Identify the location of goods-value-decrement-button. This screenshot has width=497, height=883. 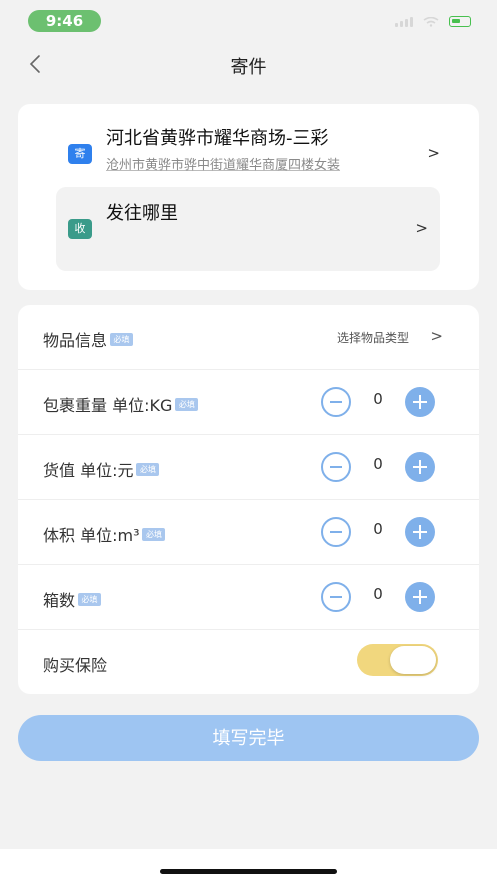
(336, 467).